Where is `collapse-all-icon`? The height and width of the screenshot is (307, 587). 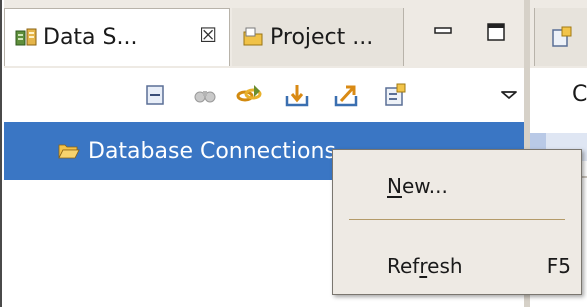 collapse-all-icon is located at coordinates (156, 95).